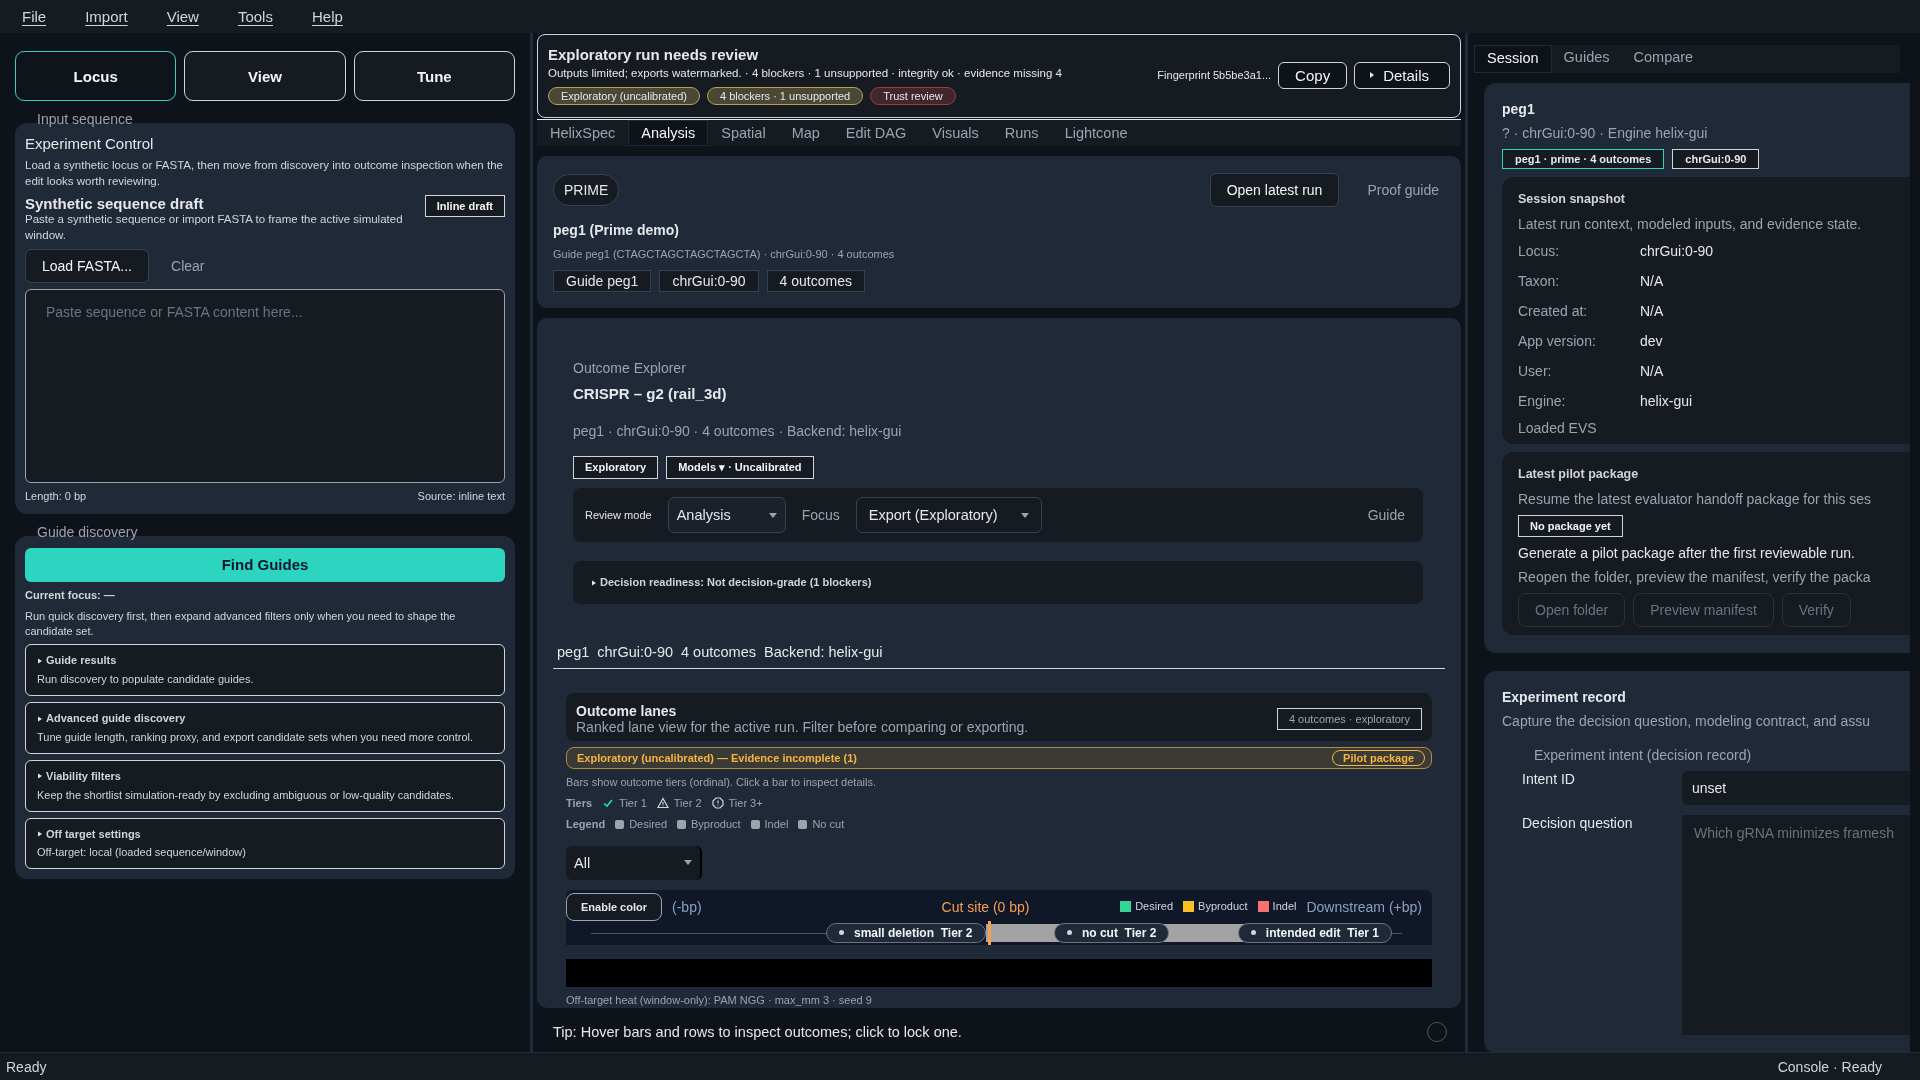  I want to click on dropdown-arrow-icon, so click(772, 515).